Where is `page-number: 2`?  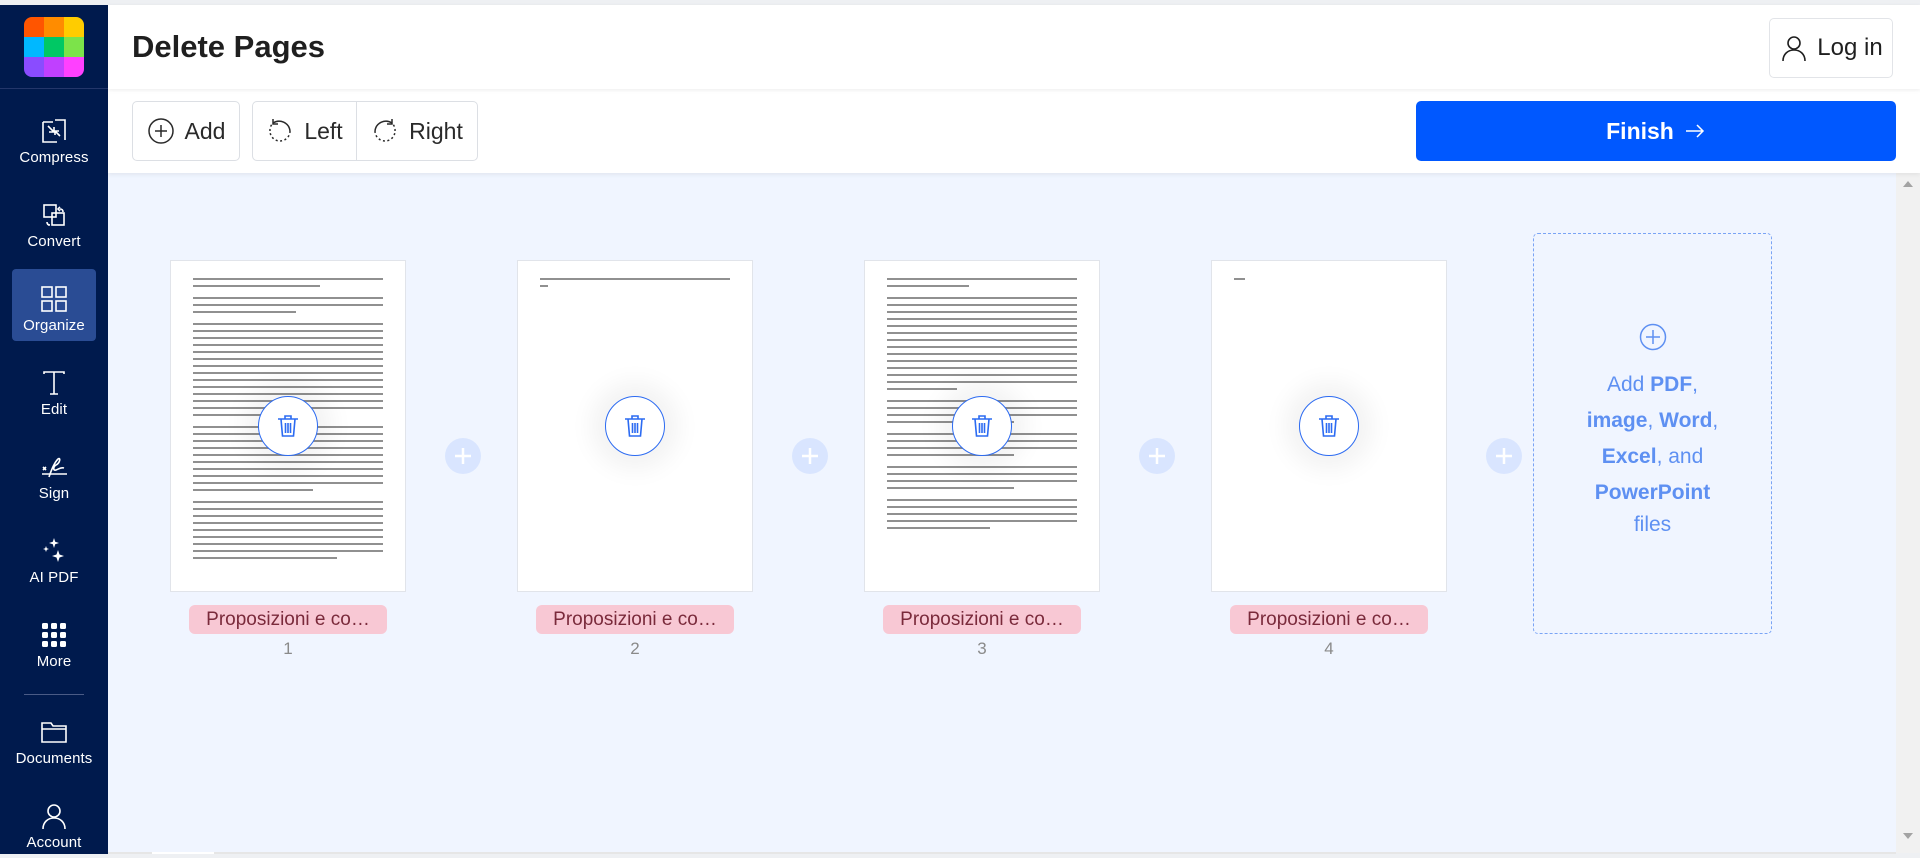
page-number: 2 is located at coordinates (635, 648).